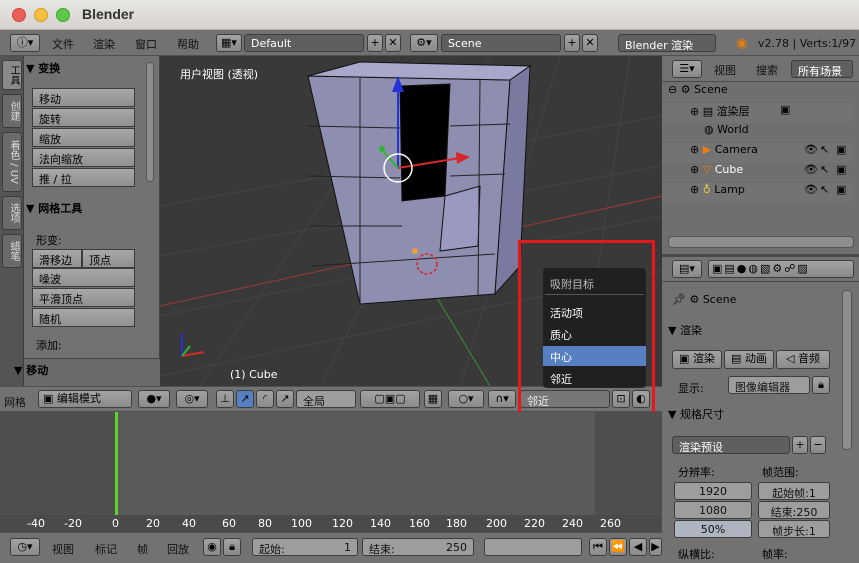  What do you see at coordinates (83, 317) in the screenshot?
I see `randomize-button: 随机` at bounding box center [83, 317].